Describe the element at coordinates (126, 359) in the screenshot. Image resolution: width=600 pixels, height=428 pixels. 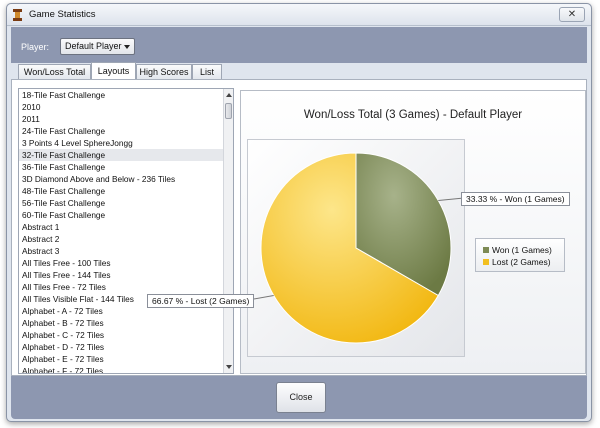
I see `list-item: Alphabet - E - 72 Tiles` at that location.